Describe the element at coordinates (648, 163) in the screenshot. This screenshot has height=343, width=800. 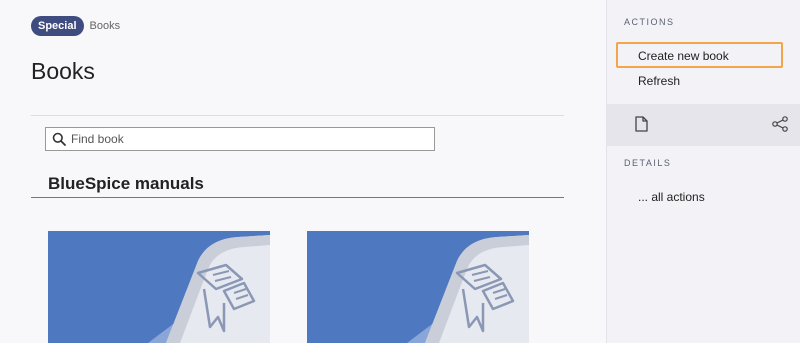
I see `details-heading: DETAILS` at that location.